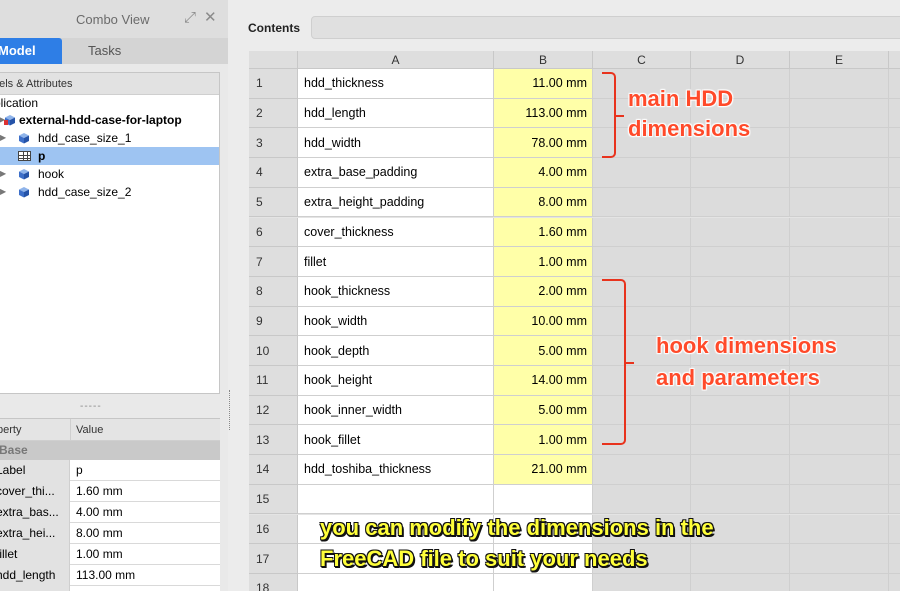 The height and width of the screenshot is (591, 900). I want to click on row-header: 16, so click(273, 529).